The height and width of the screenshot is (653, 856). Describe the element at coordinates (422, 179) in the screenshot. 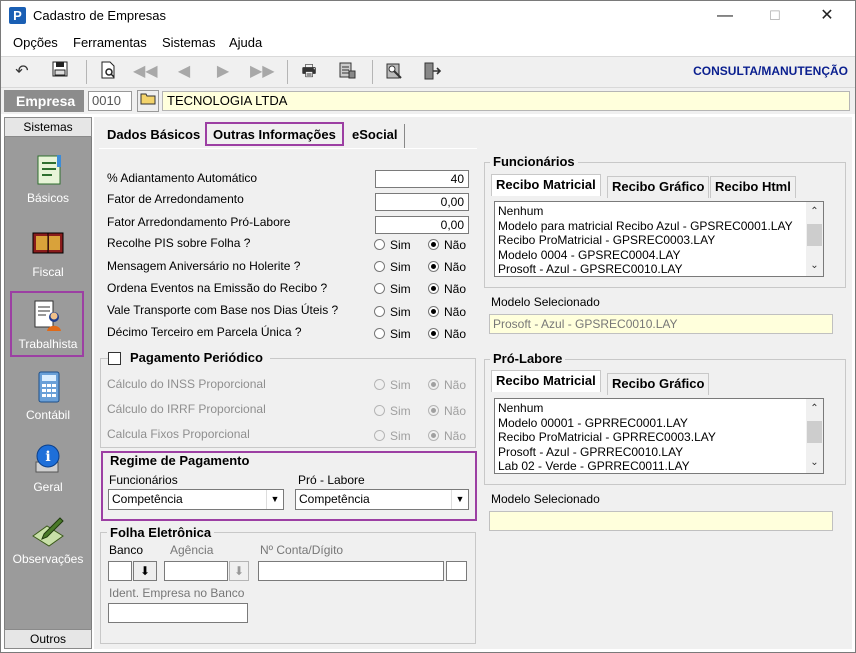

I see `adiantamento-input: 40` at that location.